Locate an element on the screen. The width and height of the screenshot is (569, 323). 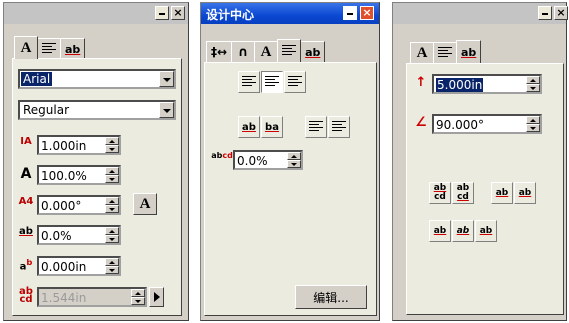
path-style-button-3: ab is located at coordinates (502, 193).